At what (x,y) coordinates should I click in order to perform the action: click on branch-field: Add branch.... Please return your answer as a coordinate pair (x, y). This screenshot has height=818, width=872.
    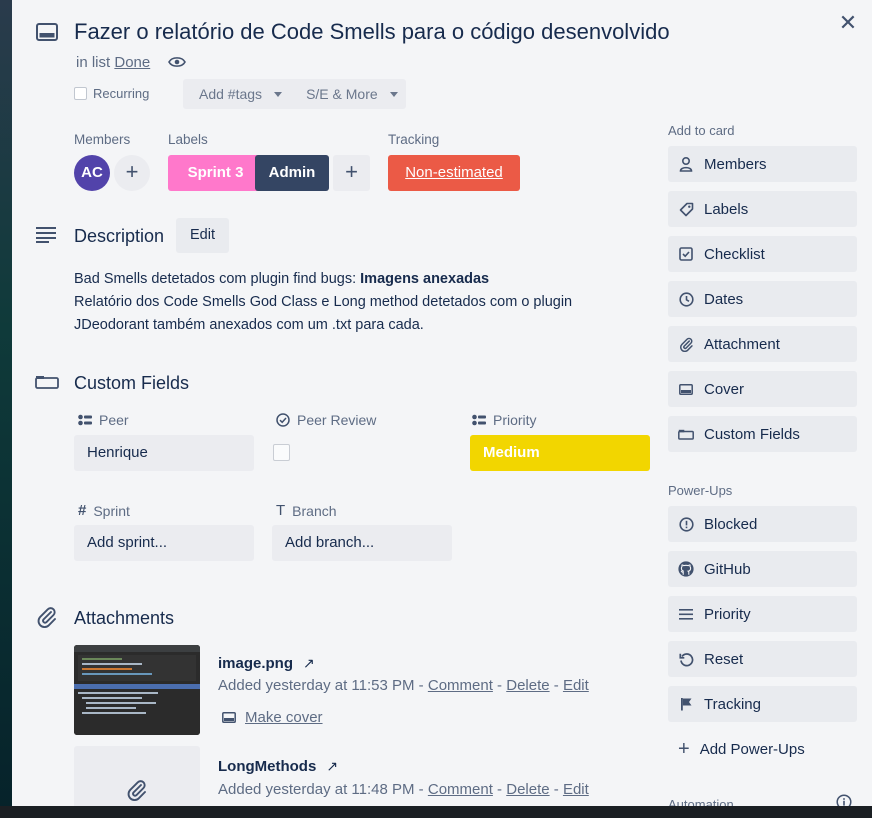
    Looking at the image, I should click on (362, 543).